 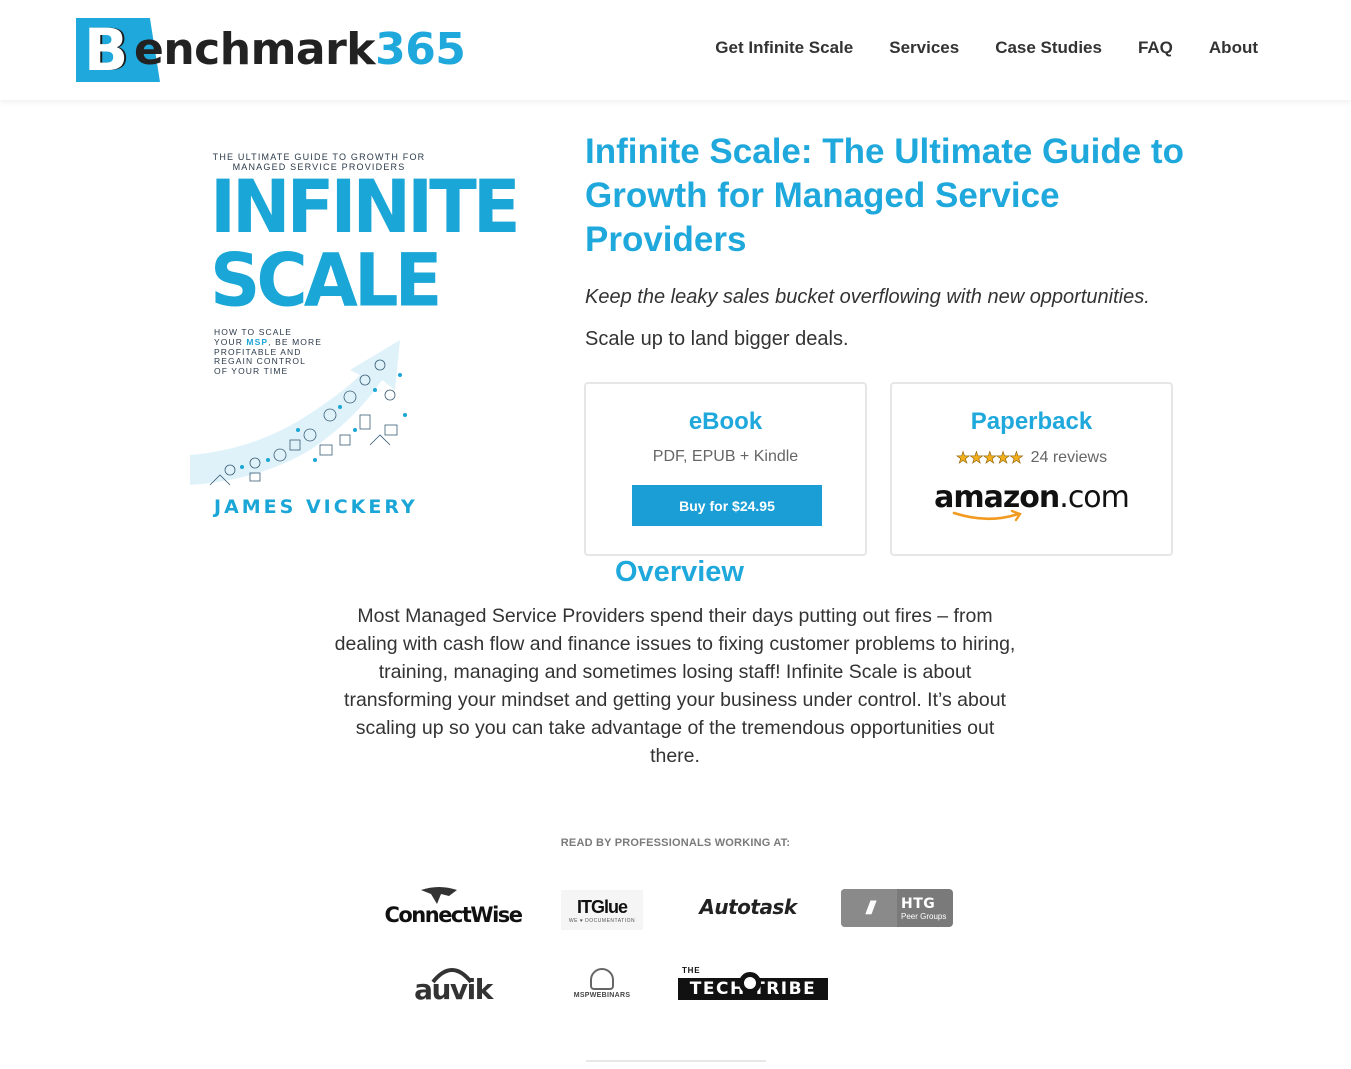 What do you see at coordinates (1048, 48) in the screenshot?
I see `nav-case-studies: Case Studies` at bounding box center [1048, 48].